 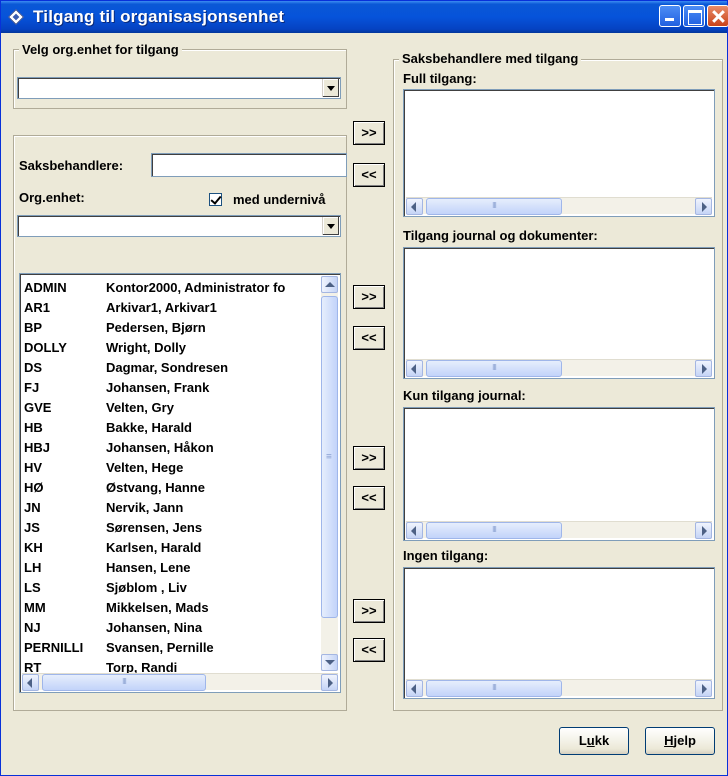 What do you see at coordinates (54, 647) in the screenshot?
I see `user-code: PERNILLI` at bounding box center [54, 647].